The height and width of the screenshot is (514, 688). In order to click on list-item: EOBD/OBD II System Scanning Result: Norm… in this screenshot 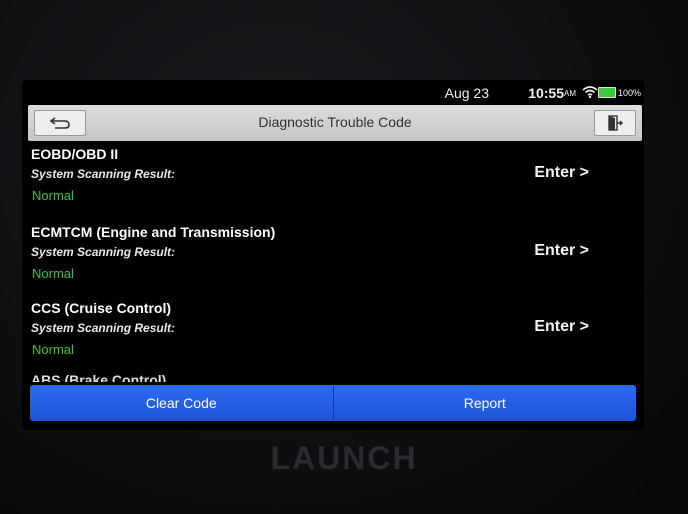, I will do `click(333, 180)`.